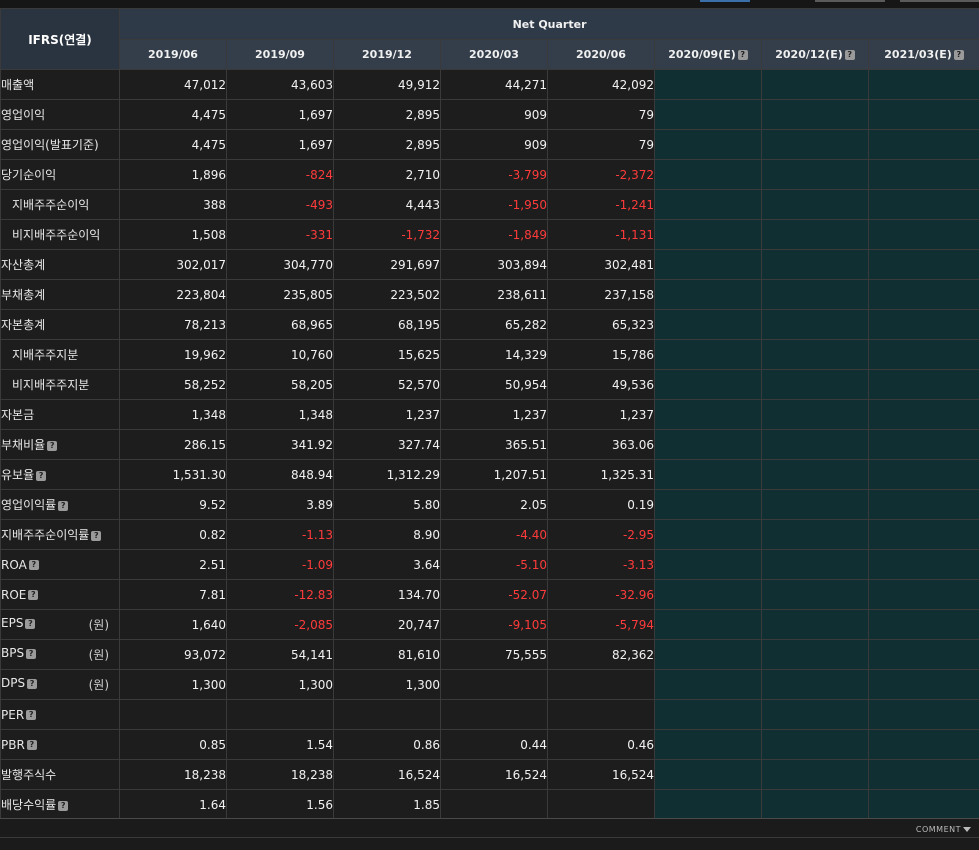 This screenshot has height=850, width=979. What do you see at coordinates (601, 475) in the screenshot?
I see `value-cell: 1,325.31` at bounding box center [601, 475].